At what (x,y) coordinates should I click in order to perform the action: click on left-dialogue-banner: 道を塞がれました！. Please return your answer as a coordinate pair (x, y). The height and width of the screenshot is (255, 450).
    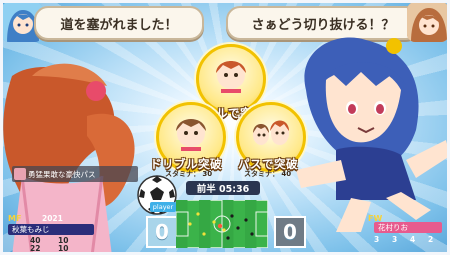
    Looking at the image, I should click on (119, 23).